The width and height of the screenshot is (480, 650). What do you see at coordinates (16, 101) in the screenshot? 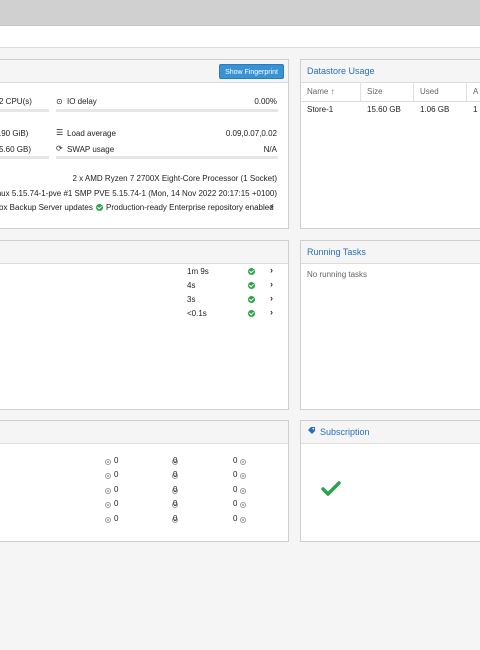
I see `cpu-value: 2 CPU(s)` at bounding box center [16, 101].